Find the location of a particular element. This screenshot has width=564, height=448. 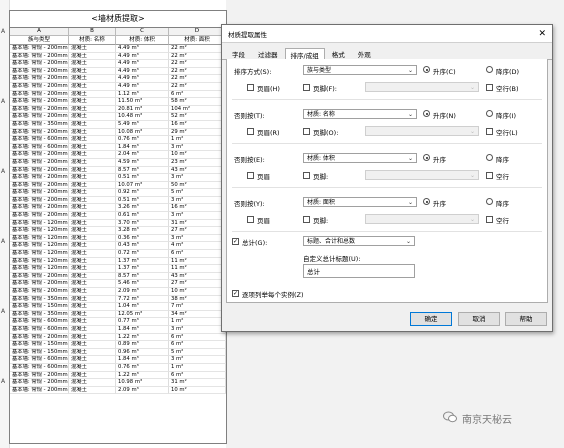

column-letter-d: D is located at coordinates (197, 32).